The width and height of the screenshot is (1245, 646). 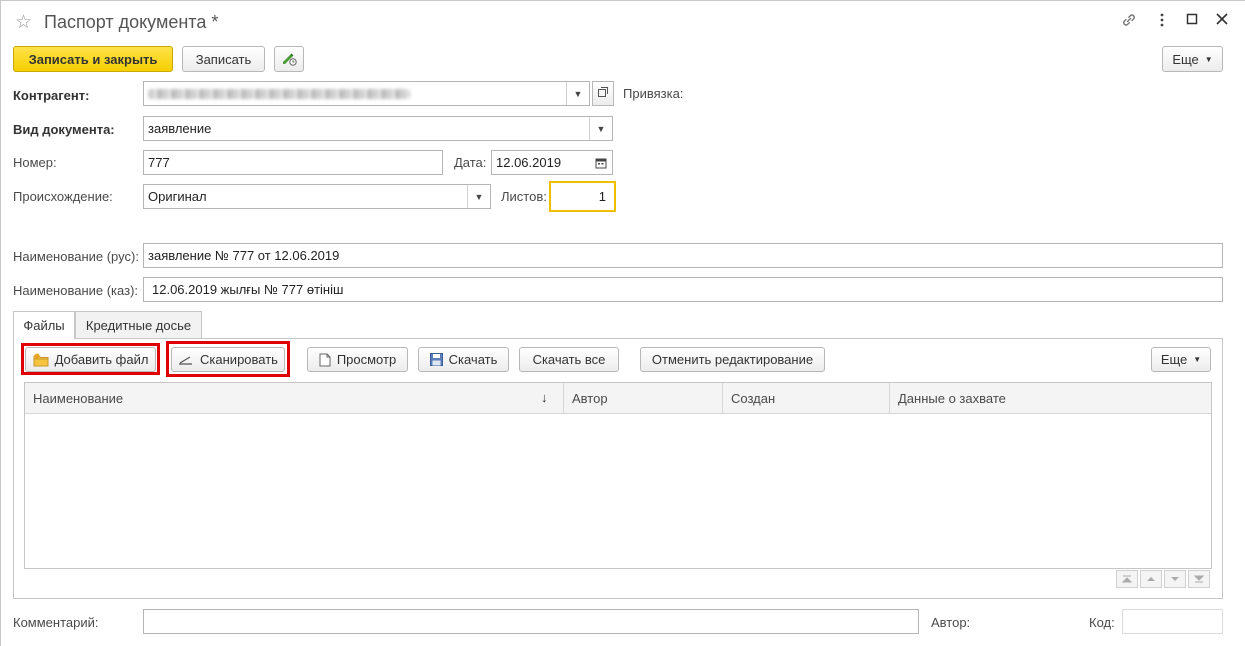 What do you see at coordinates (159, 162) in the screenshot?
I see `number-value: 777` at bounding box center [159, 162].